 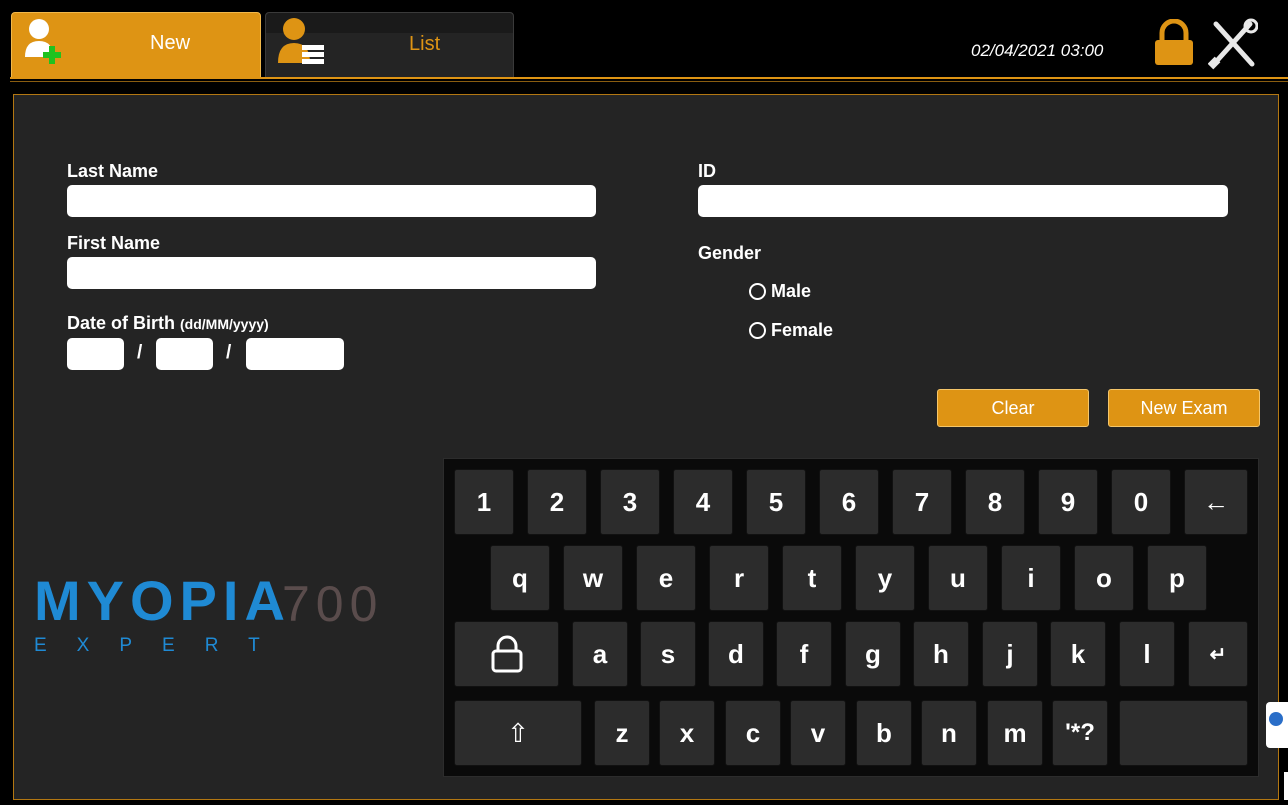 What do you see at coordinates (184, 354) in the screenshot?
I see `dob-month-field` at bounding box center [184, 354].